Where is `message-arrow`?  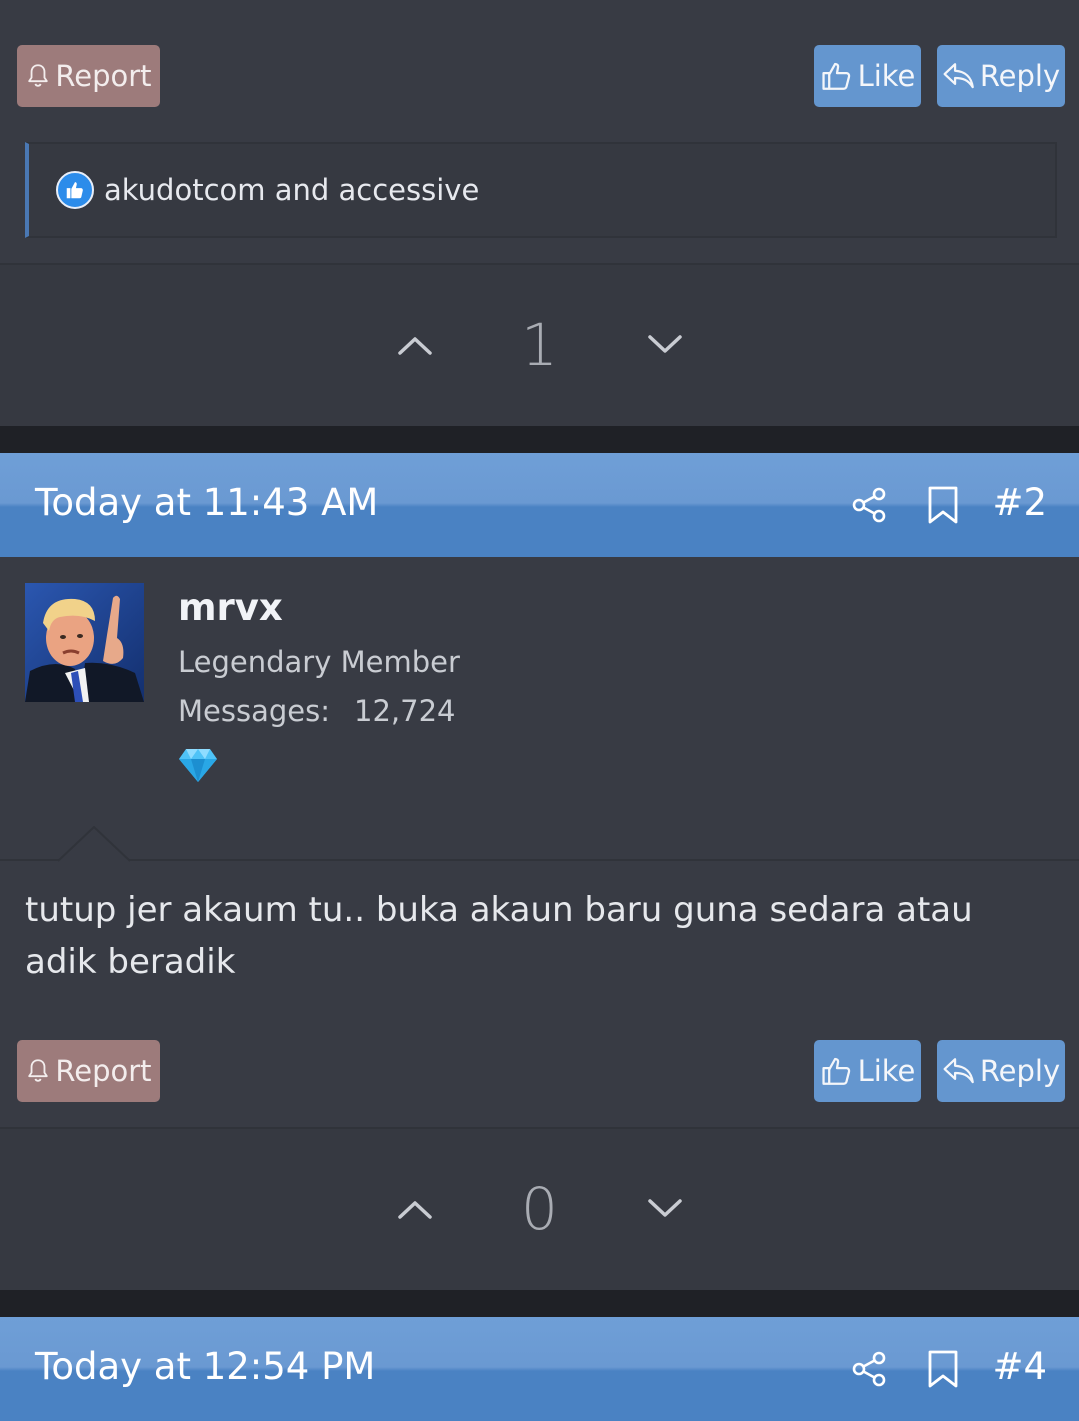 message-arrow is located at coordinates (94, 844).